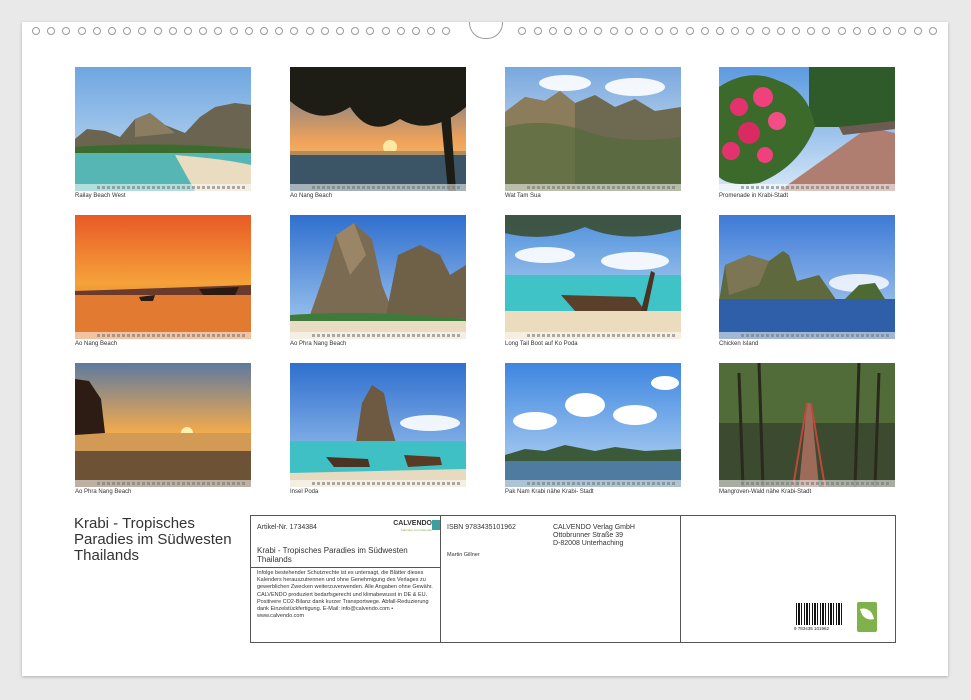  What do you see at coordinates (412, 523) in the screenshot?
I see `calvendo-logo: CALVENDO` at bounding box center [412, 523].